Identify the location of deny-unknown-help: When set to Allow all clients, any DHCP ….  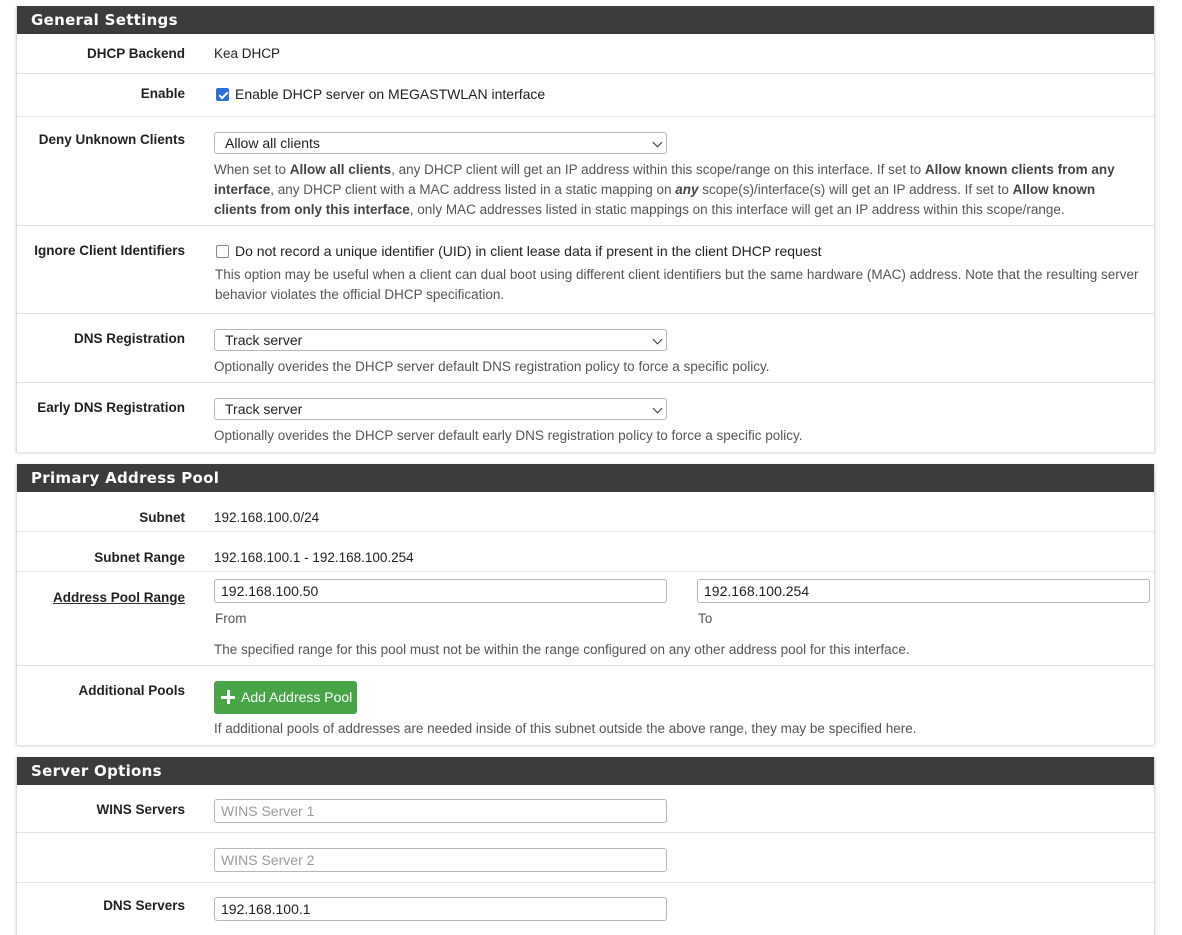
(664, 189).